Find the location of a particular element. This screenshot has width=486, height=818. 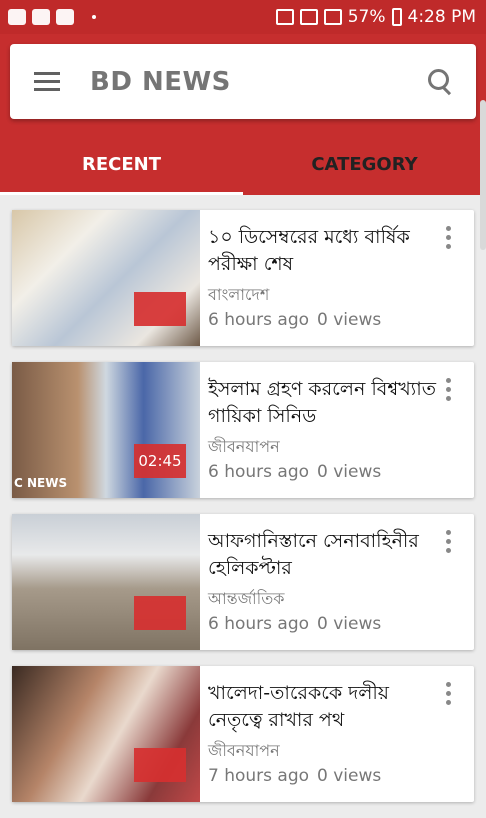

tab-recent: RECENT is located at coordinates (121, 164).